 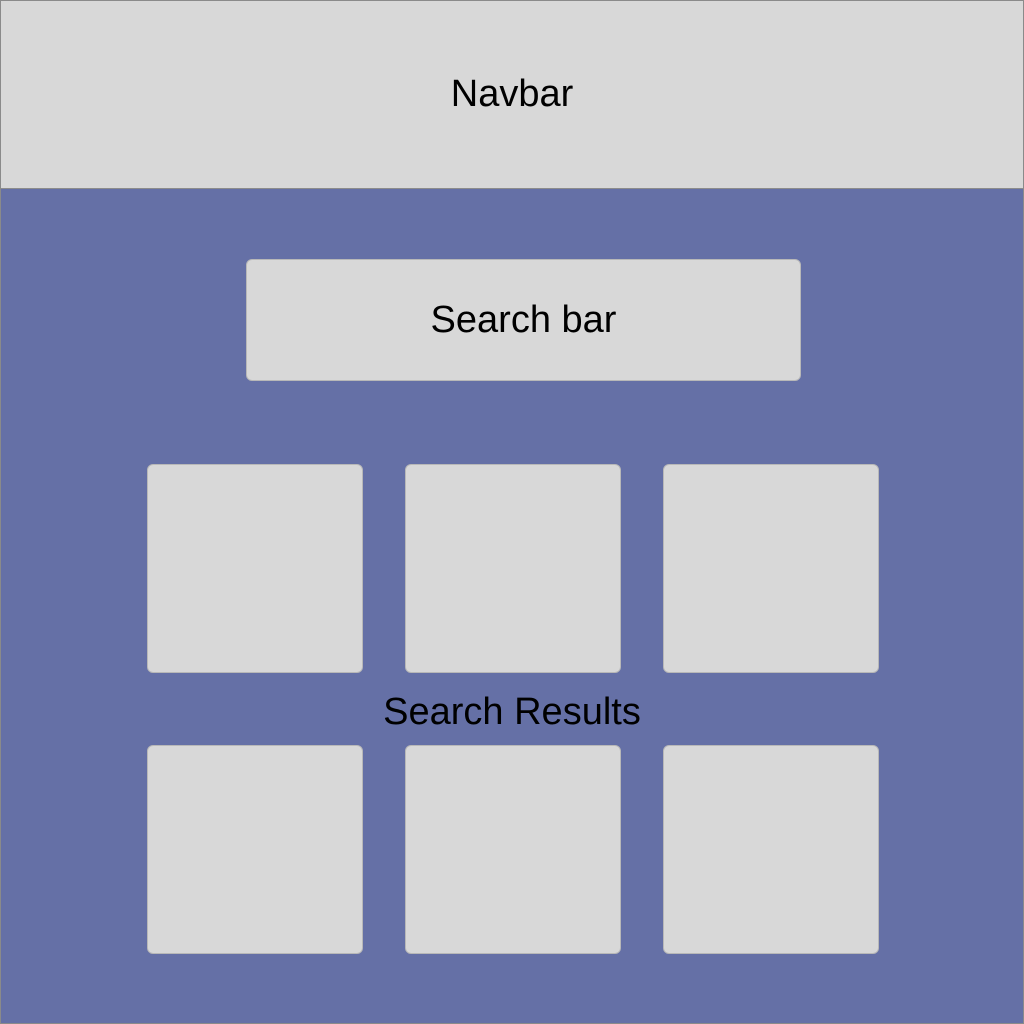 What do you see at coordinates (512, 712) in the screenshot?
I see `search-results-heading: Search Results` at bounding box center [512, 712].